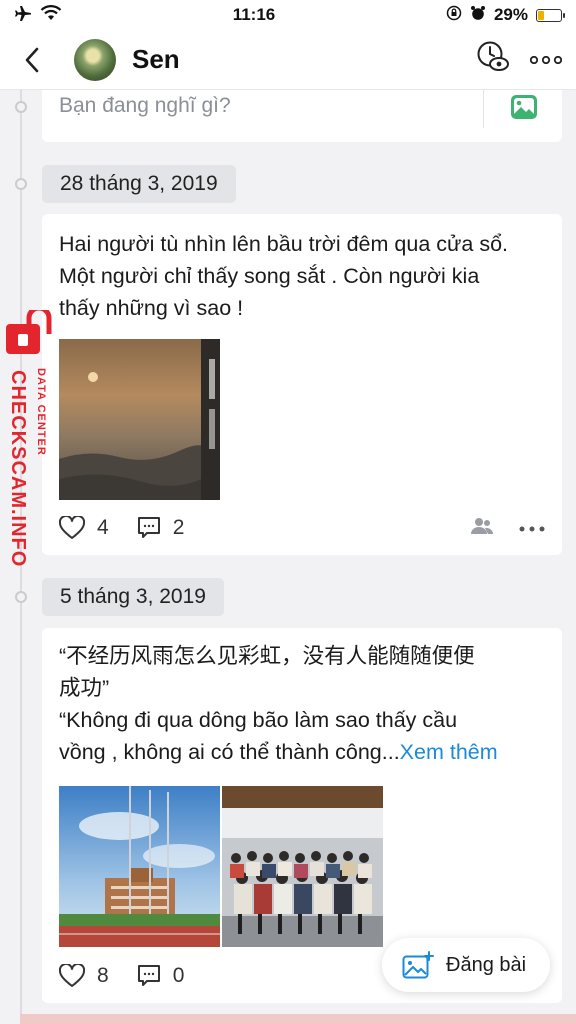  What do you see at coordinates (151, 308) in the screenshot?
I see `post-text-line: thấy những vì sao !` at bounding box center [151, 308].